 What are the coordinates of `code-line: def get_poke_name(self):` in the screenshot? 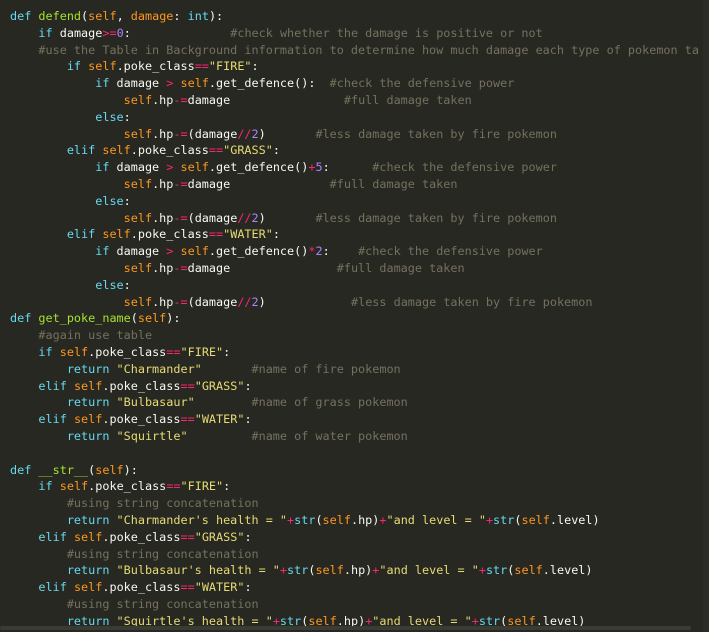 It's located at (95, 318).